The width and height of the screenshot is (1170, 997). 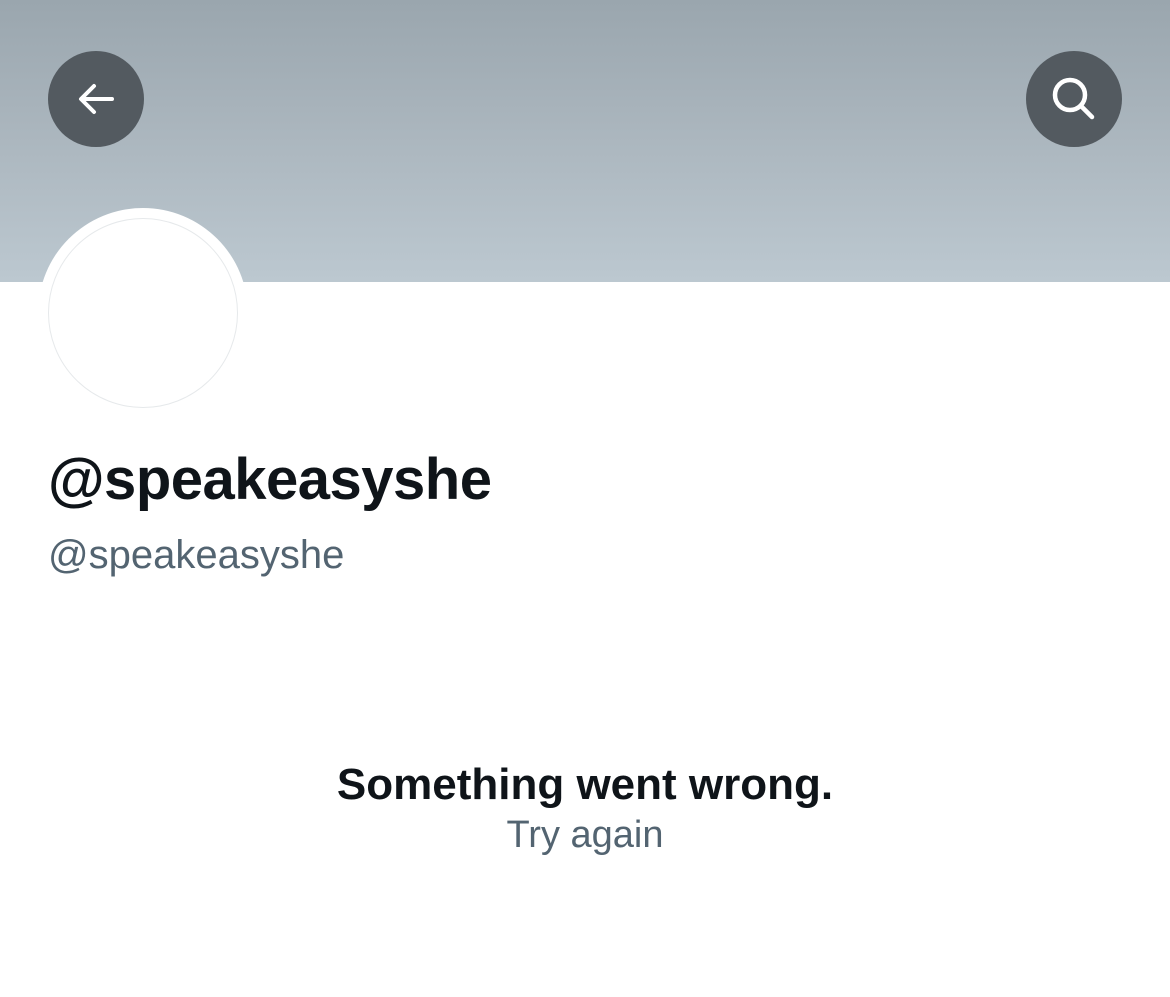 I want to click on back-button, so click(x=96, y=99).